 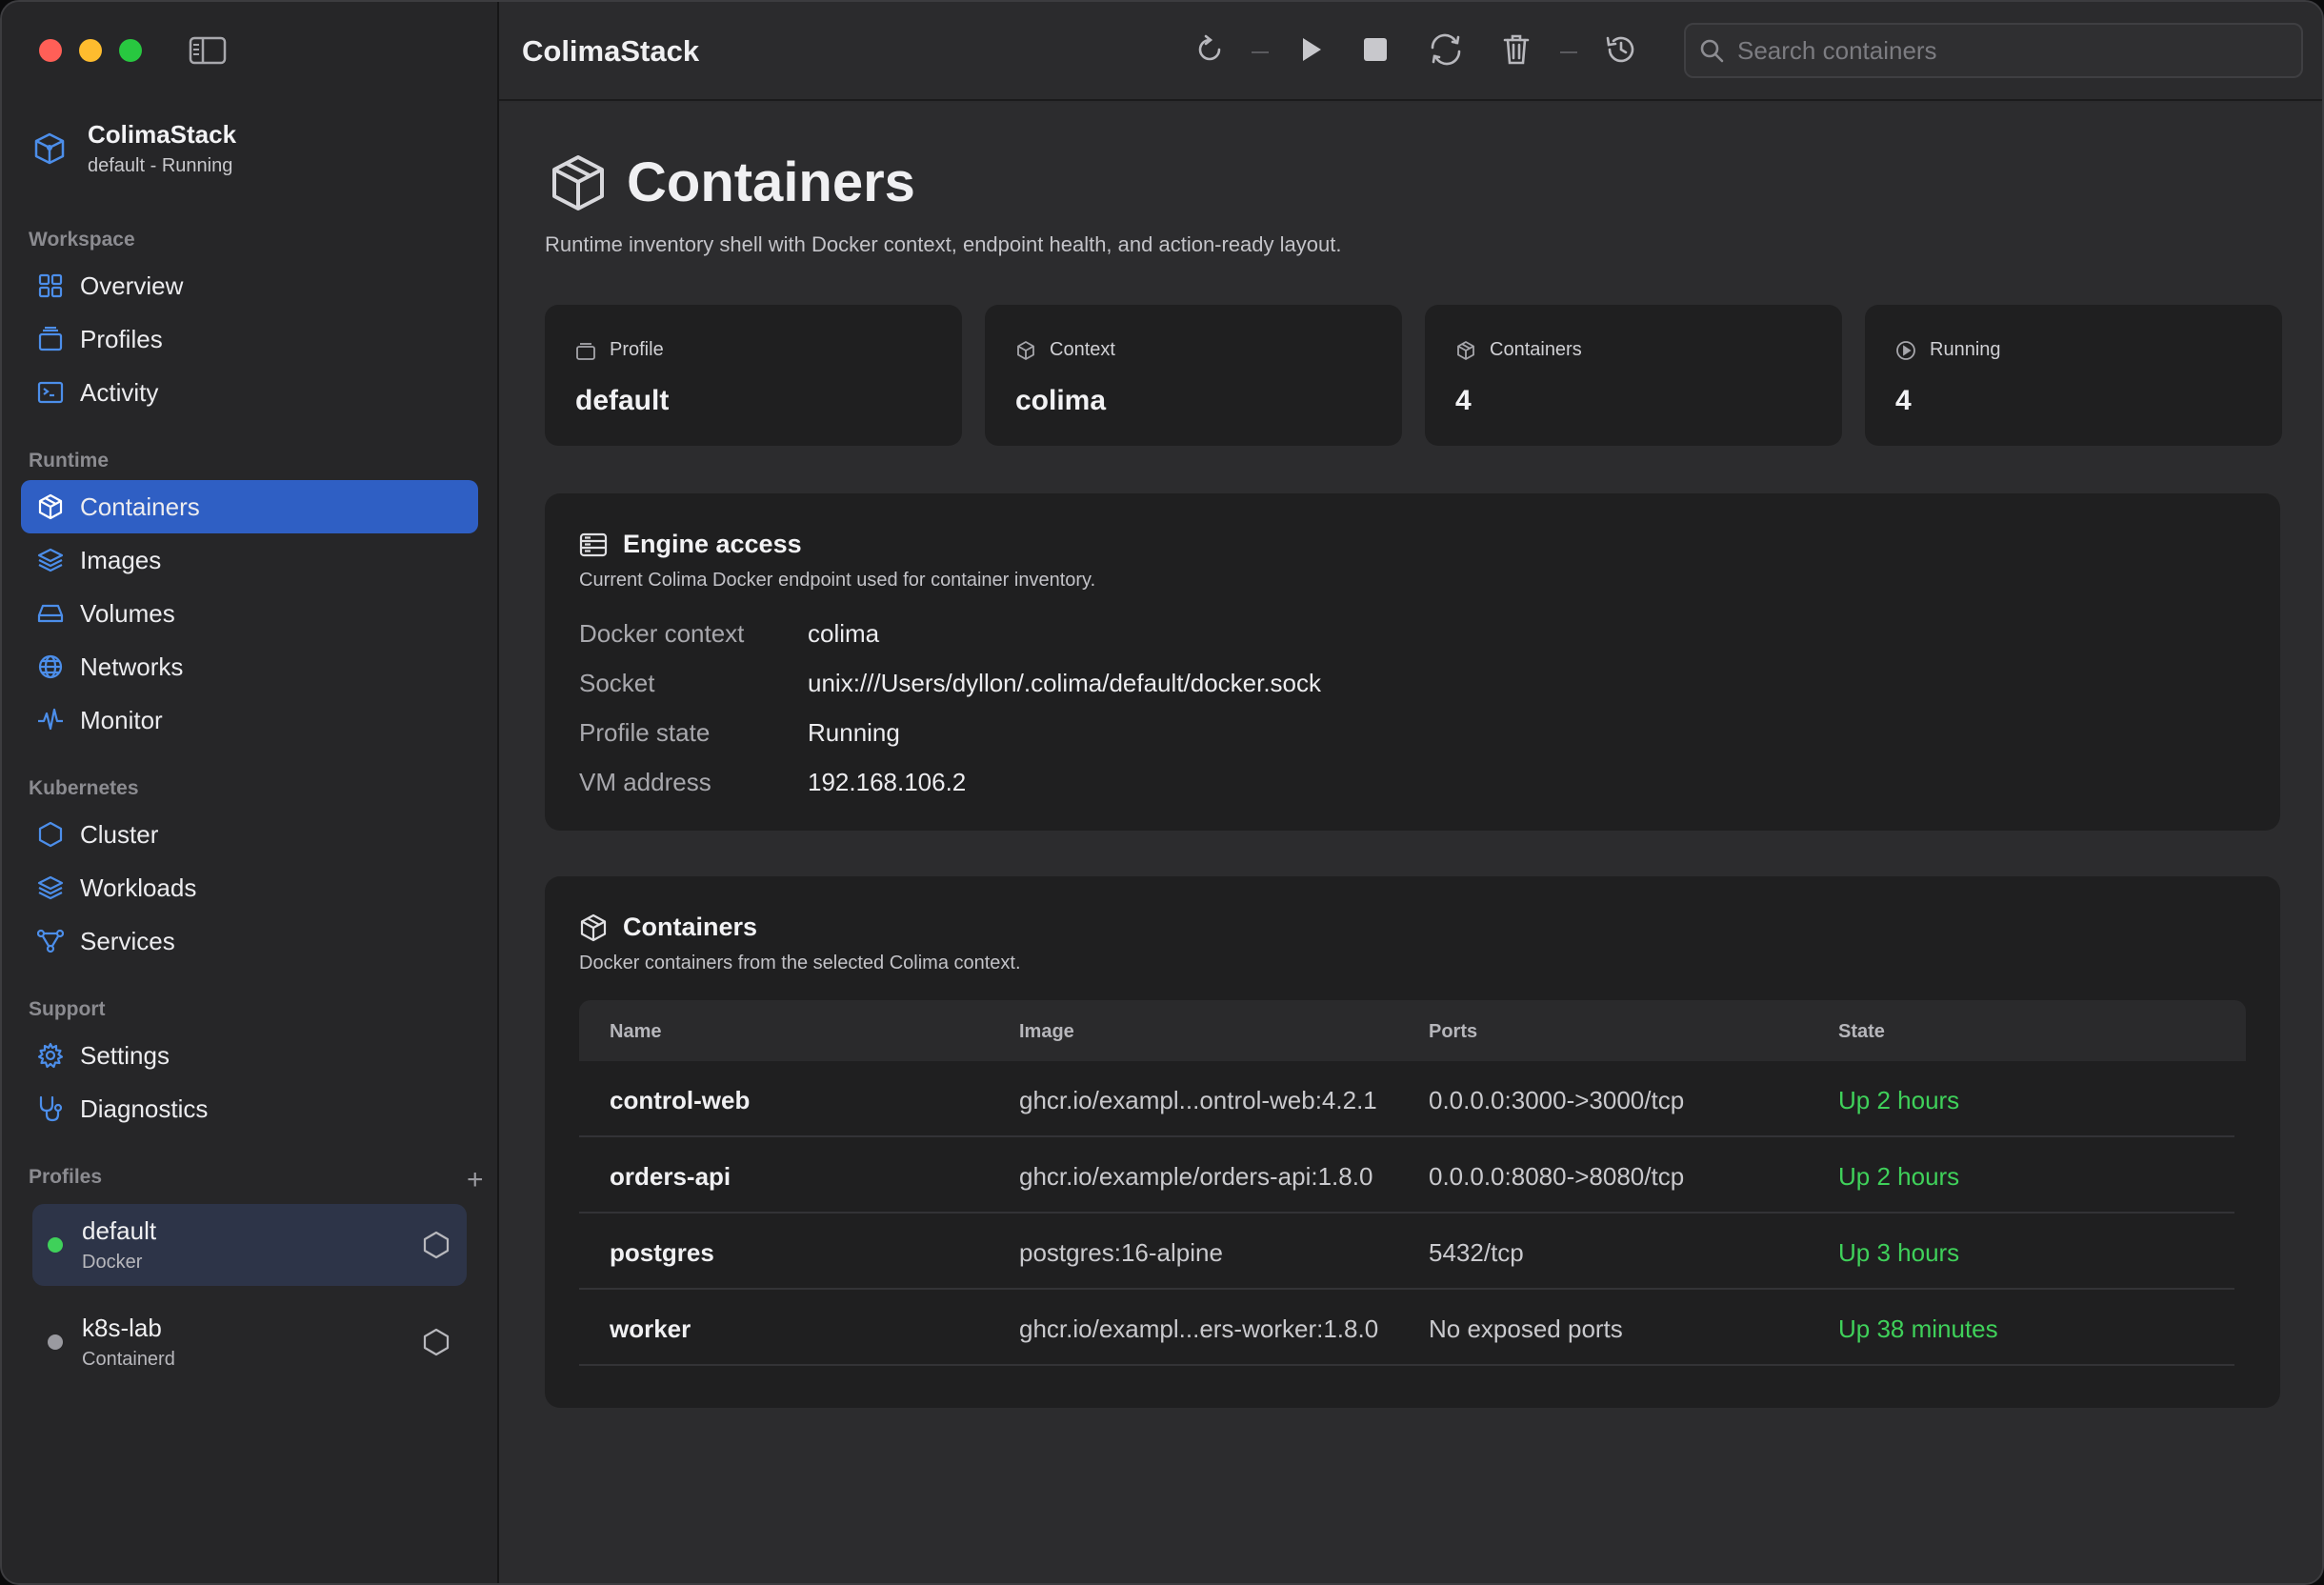 I want to click on sidebar-item-profiles: Profiles, so click(x=250, y=339).